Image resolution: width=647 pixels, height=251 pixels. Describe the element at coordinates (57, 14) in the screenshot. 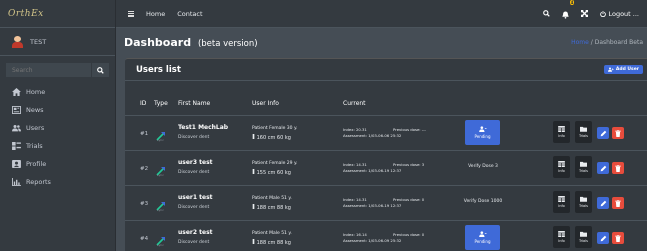

I see `brand-link: OrthEx` at that location.